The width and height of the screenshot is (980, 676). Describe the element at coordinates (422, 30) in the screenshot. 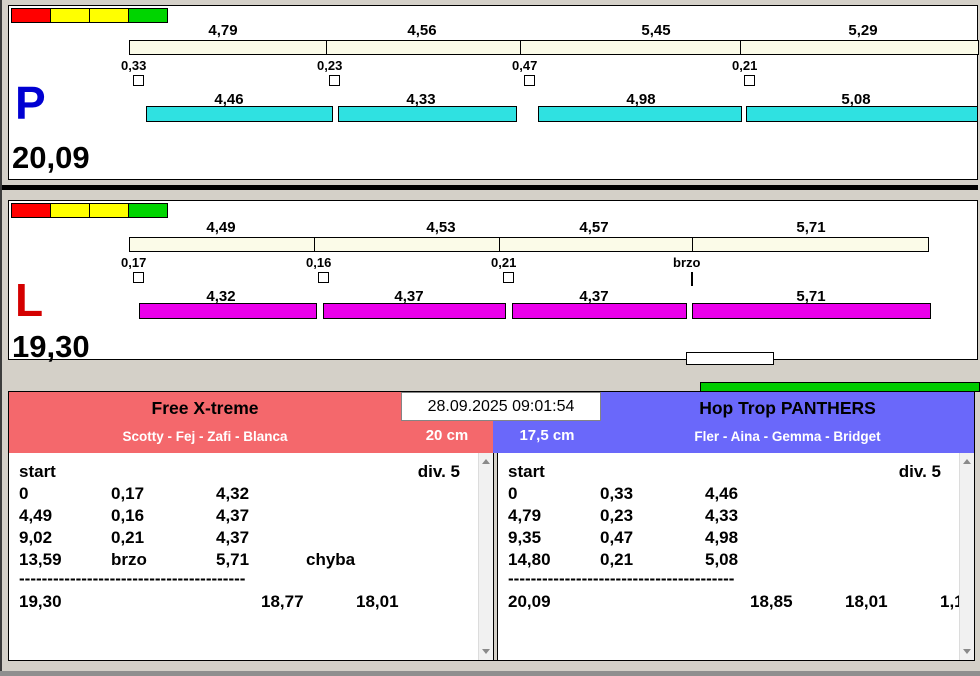

I see `split-time-label: 4,56` at that location.